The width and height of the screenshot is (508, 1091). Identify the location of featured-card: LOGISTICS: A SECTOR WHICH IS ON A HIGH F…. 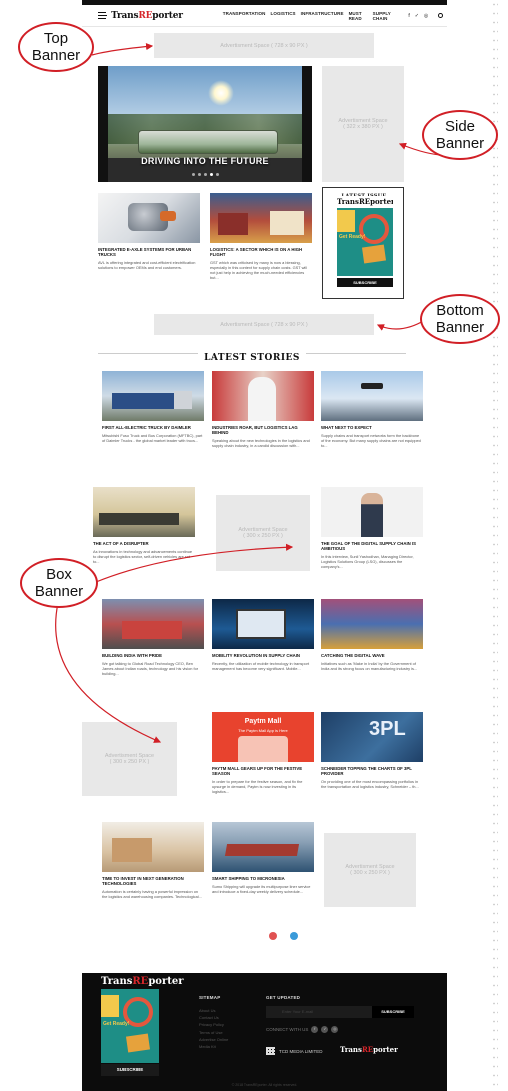
(261, 236).